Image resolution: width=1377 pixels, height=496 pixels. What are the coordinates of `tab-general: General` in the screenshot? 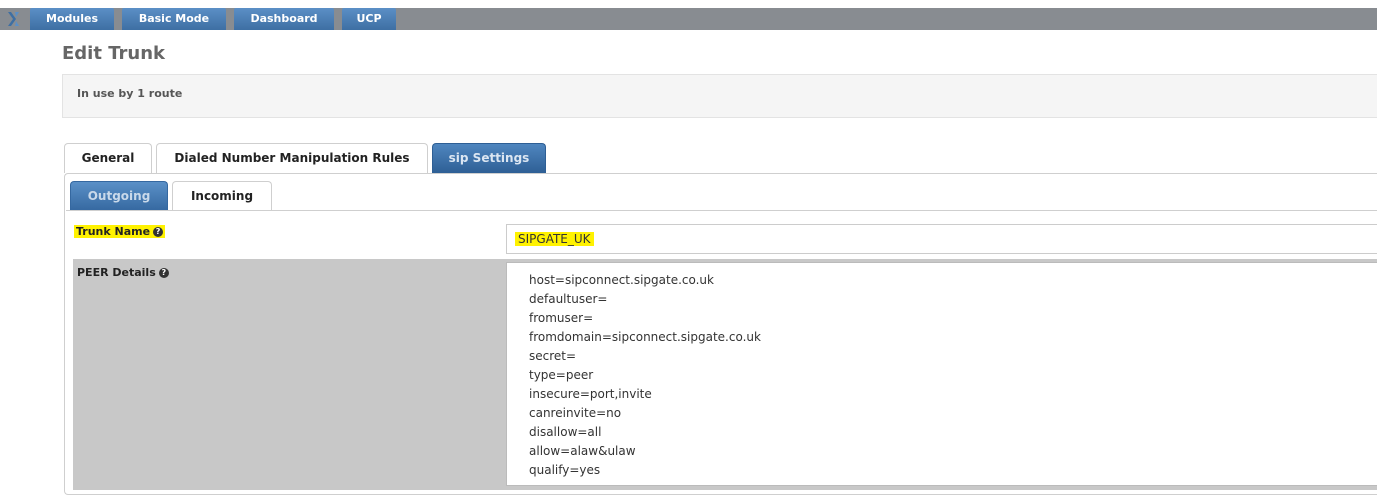 It's located at (108, 158).